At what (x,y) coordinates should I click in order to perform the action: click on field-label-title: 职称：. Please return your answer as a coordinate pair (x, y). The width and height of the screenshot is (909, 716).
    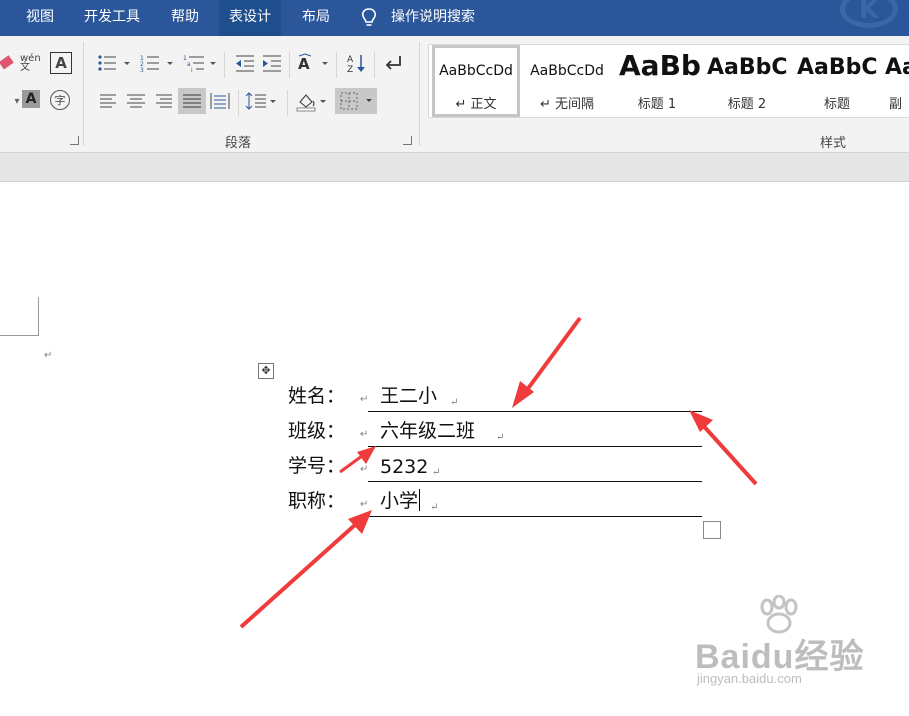
    Looking at the image, I should click on (317, 501).